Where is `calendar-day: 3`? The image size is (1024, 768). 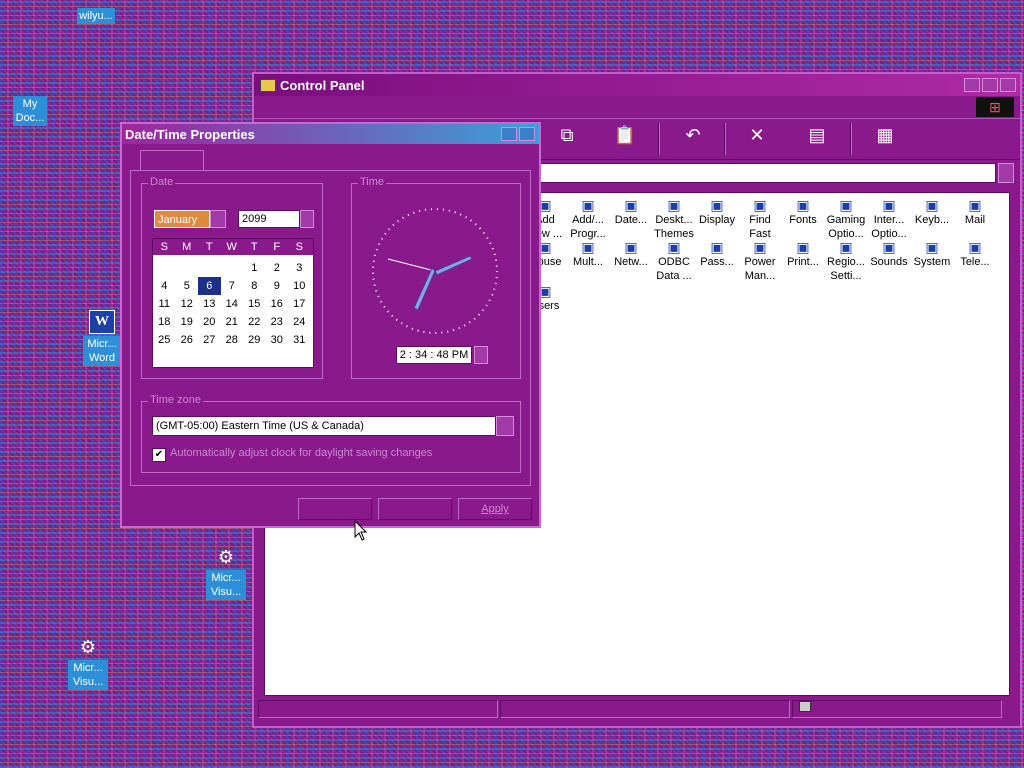 calendar-day: 3 is located at coordinates (299, 268).